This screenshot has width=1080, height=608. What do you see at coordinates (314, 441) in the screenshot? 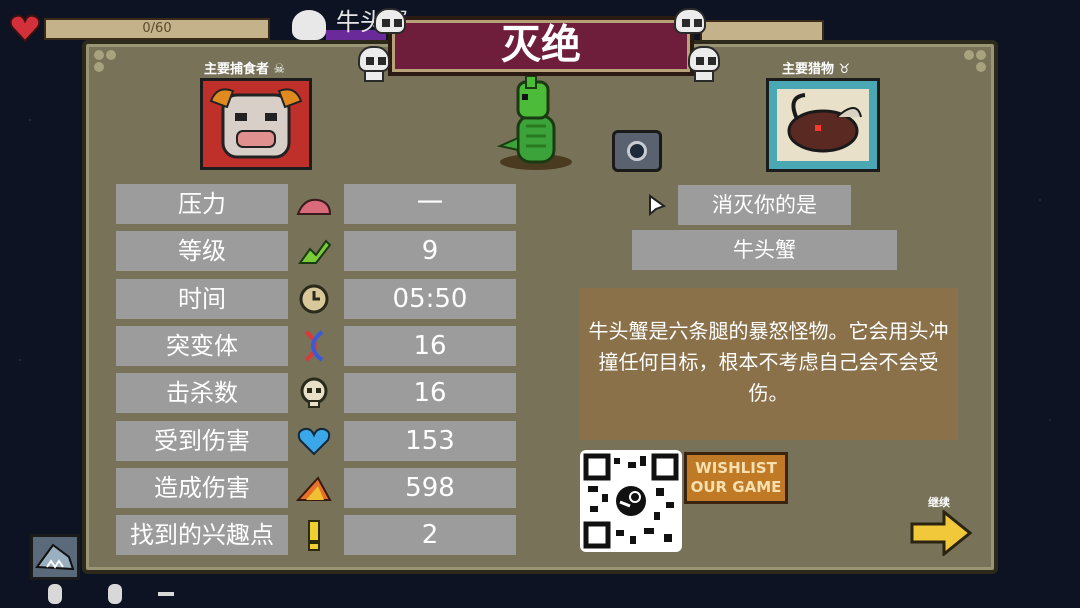
I see `heart-icon` at bounding box center [314, 441].